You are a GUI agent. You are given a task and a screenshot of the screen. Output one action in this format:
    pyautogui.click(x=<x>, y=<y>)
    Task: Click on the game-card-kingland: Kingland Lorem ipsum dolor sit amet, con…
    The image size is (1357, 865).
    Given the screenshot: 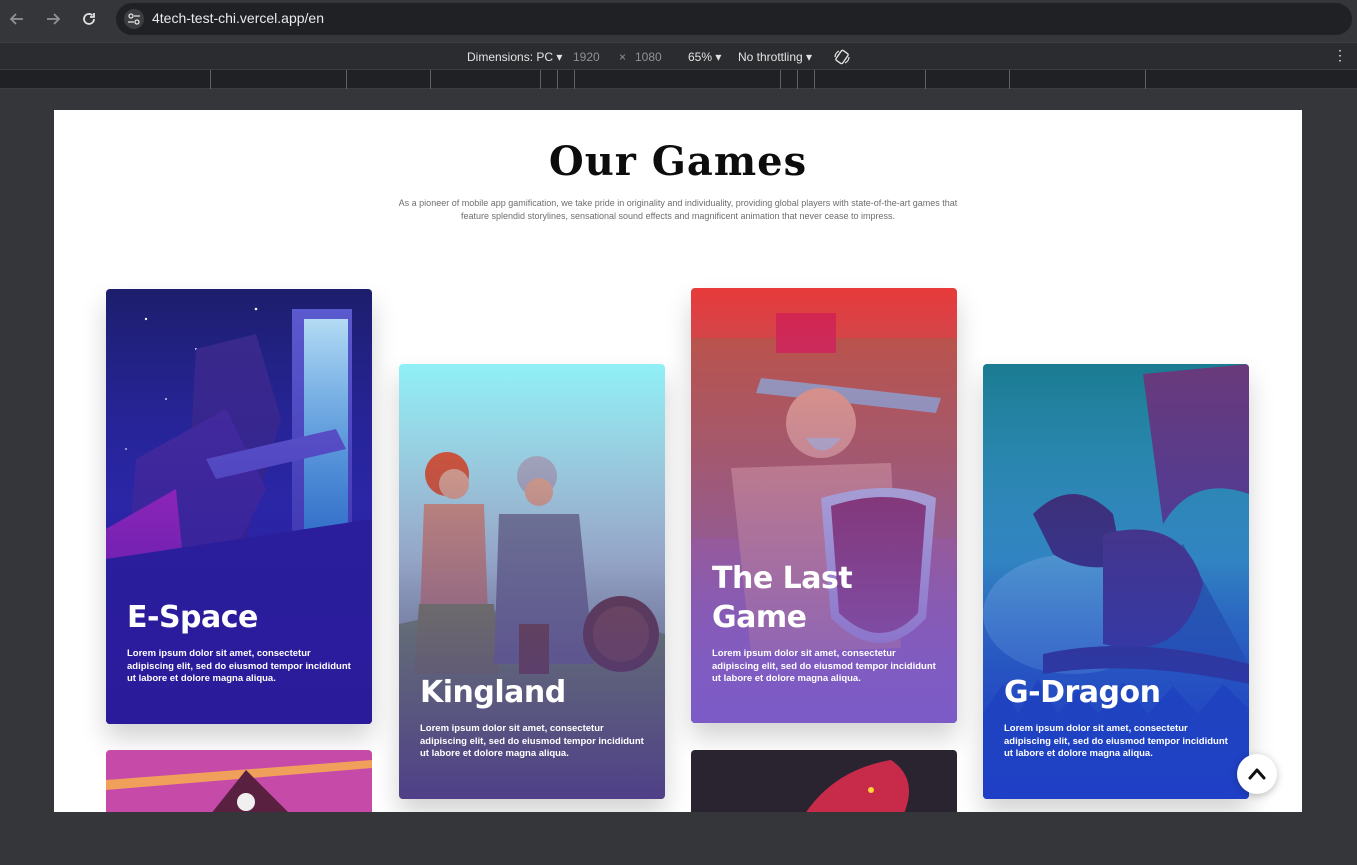 What is the action you would take?
    pyautogui.click(x=532, y=581)
    